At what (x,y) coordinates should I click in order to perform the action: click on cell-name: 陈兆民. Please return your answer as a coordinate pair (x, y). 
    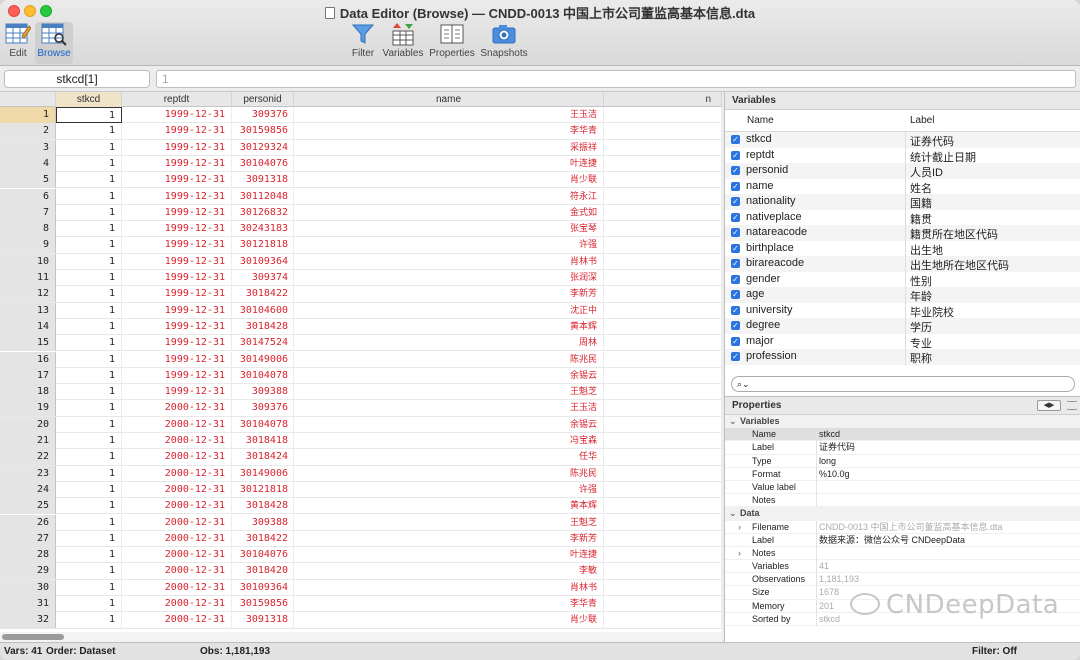
    Looking at the image, I should click on (449, 473).